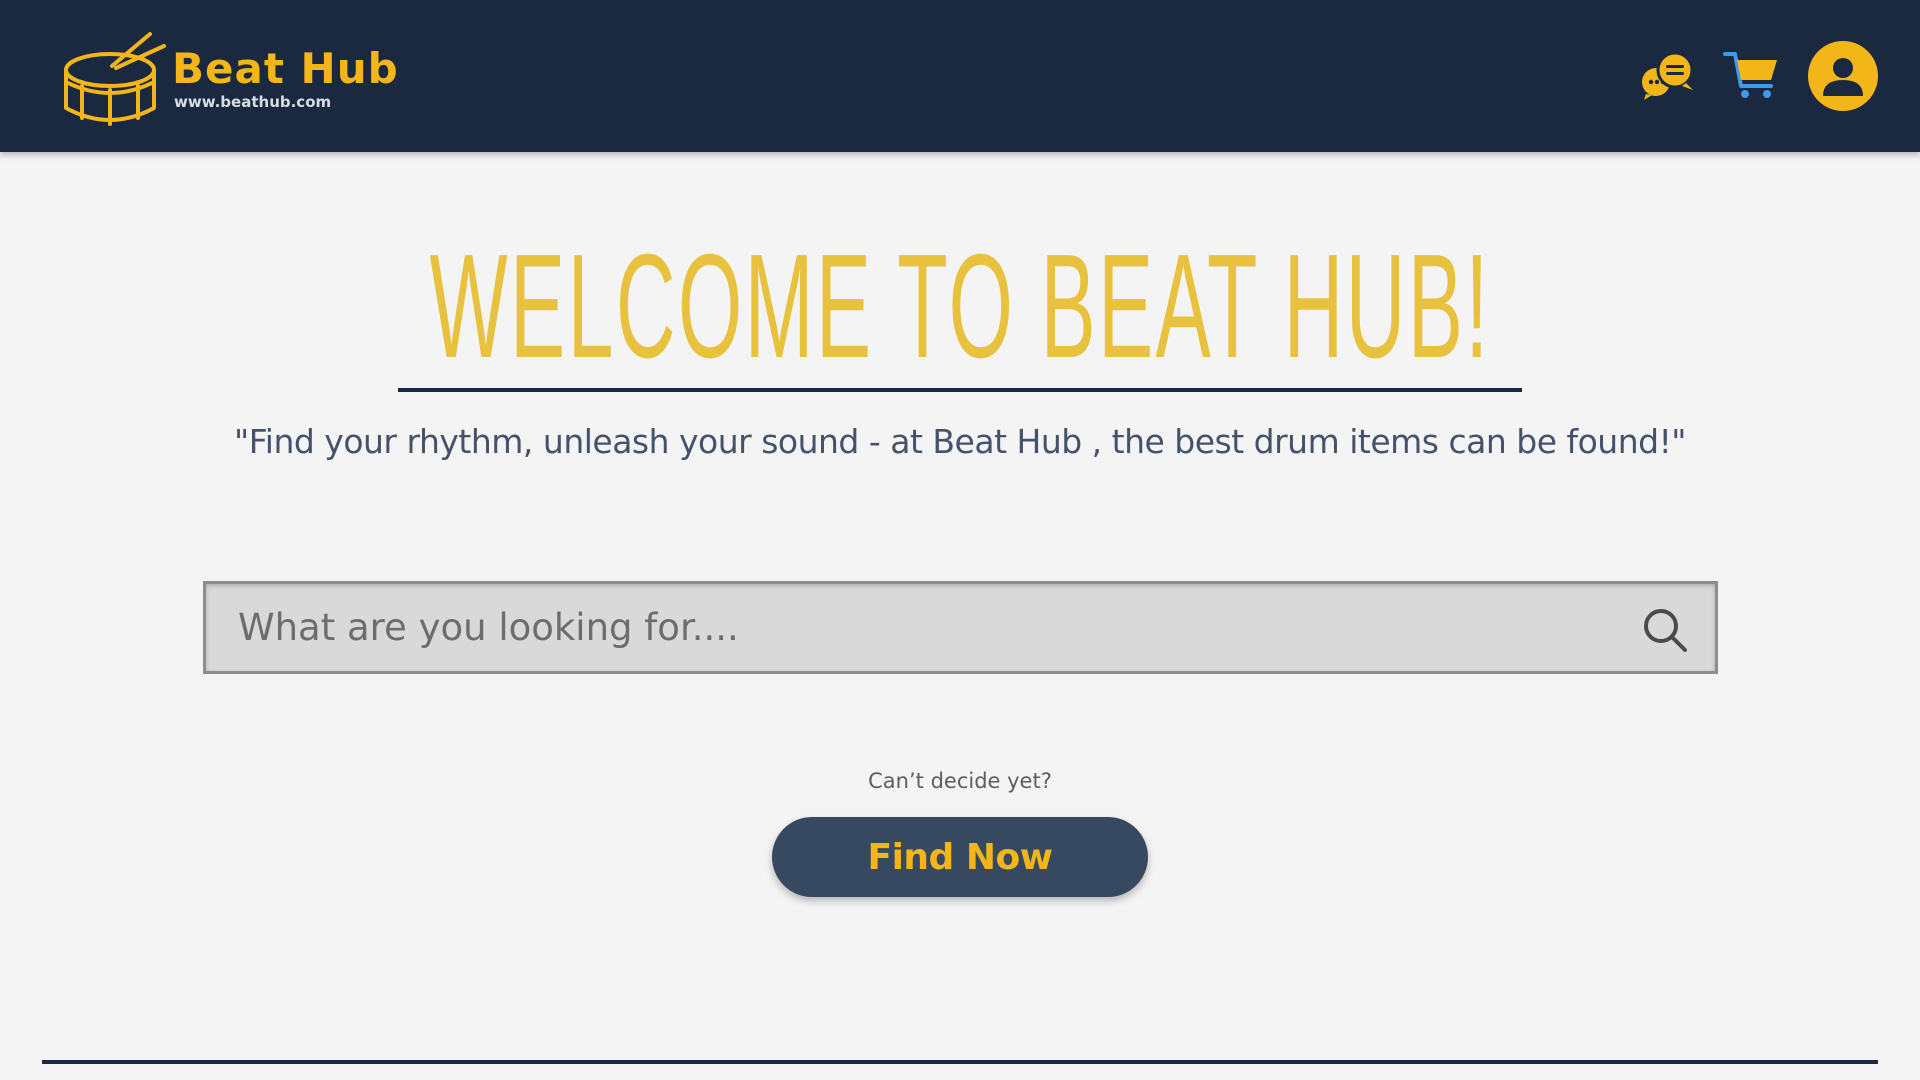 The width and height of the screenshot is (1920, 1080). I want to click on search-input, so click(960, 627).